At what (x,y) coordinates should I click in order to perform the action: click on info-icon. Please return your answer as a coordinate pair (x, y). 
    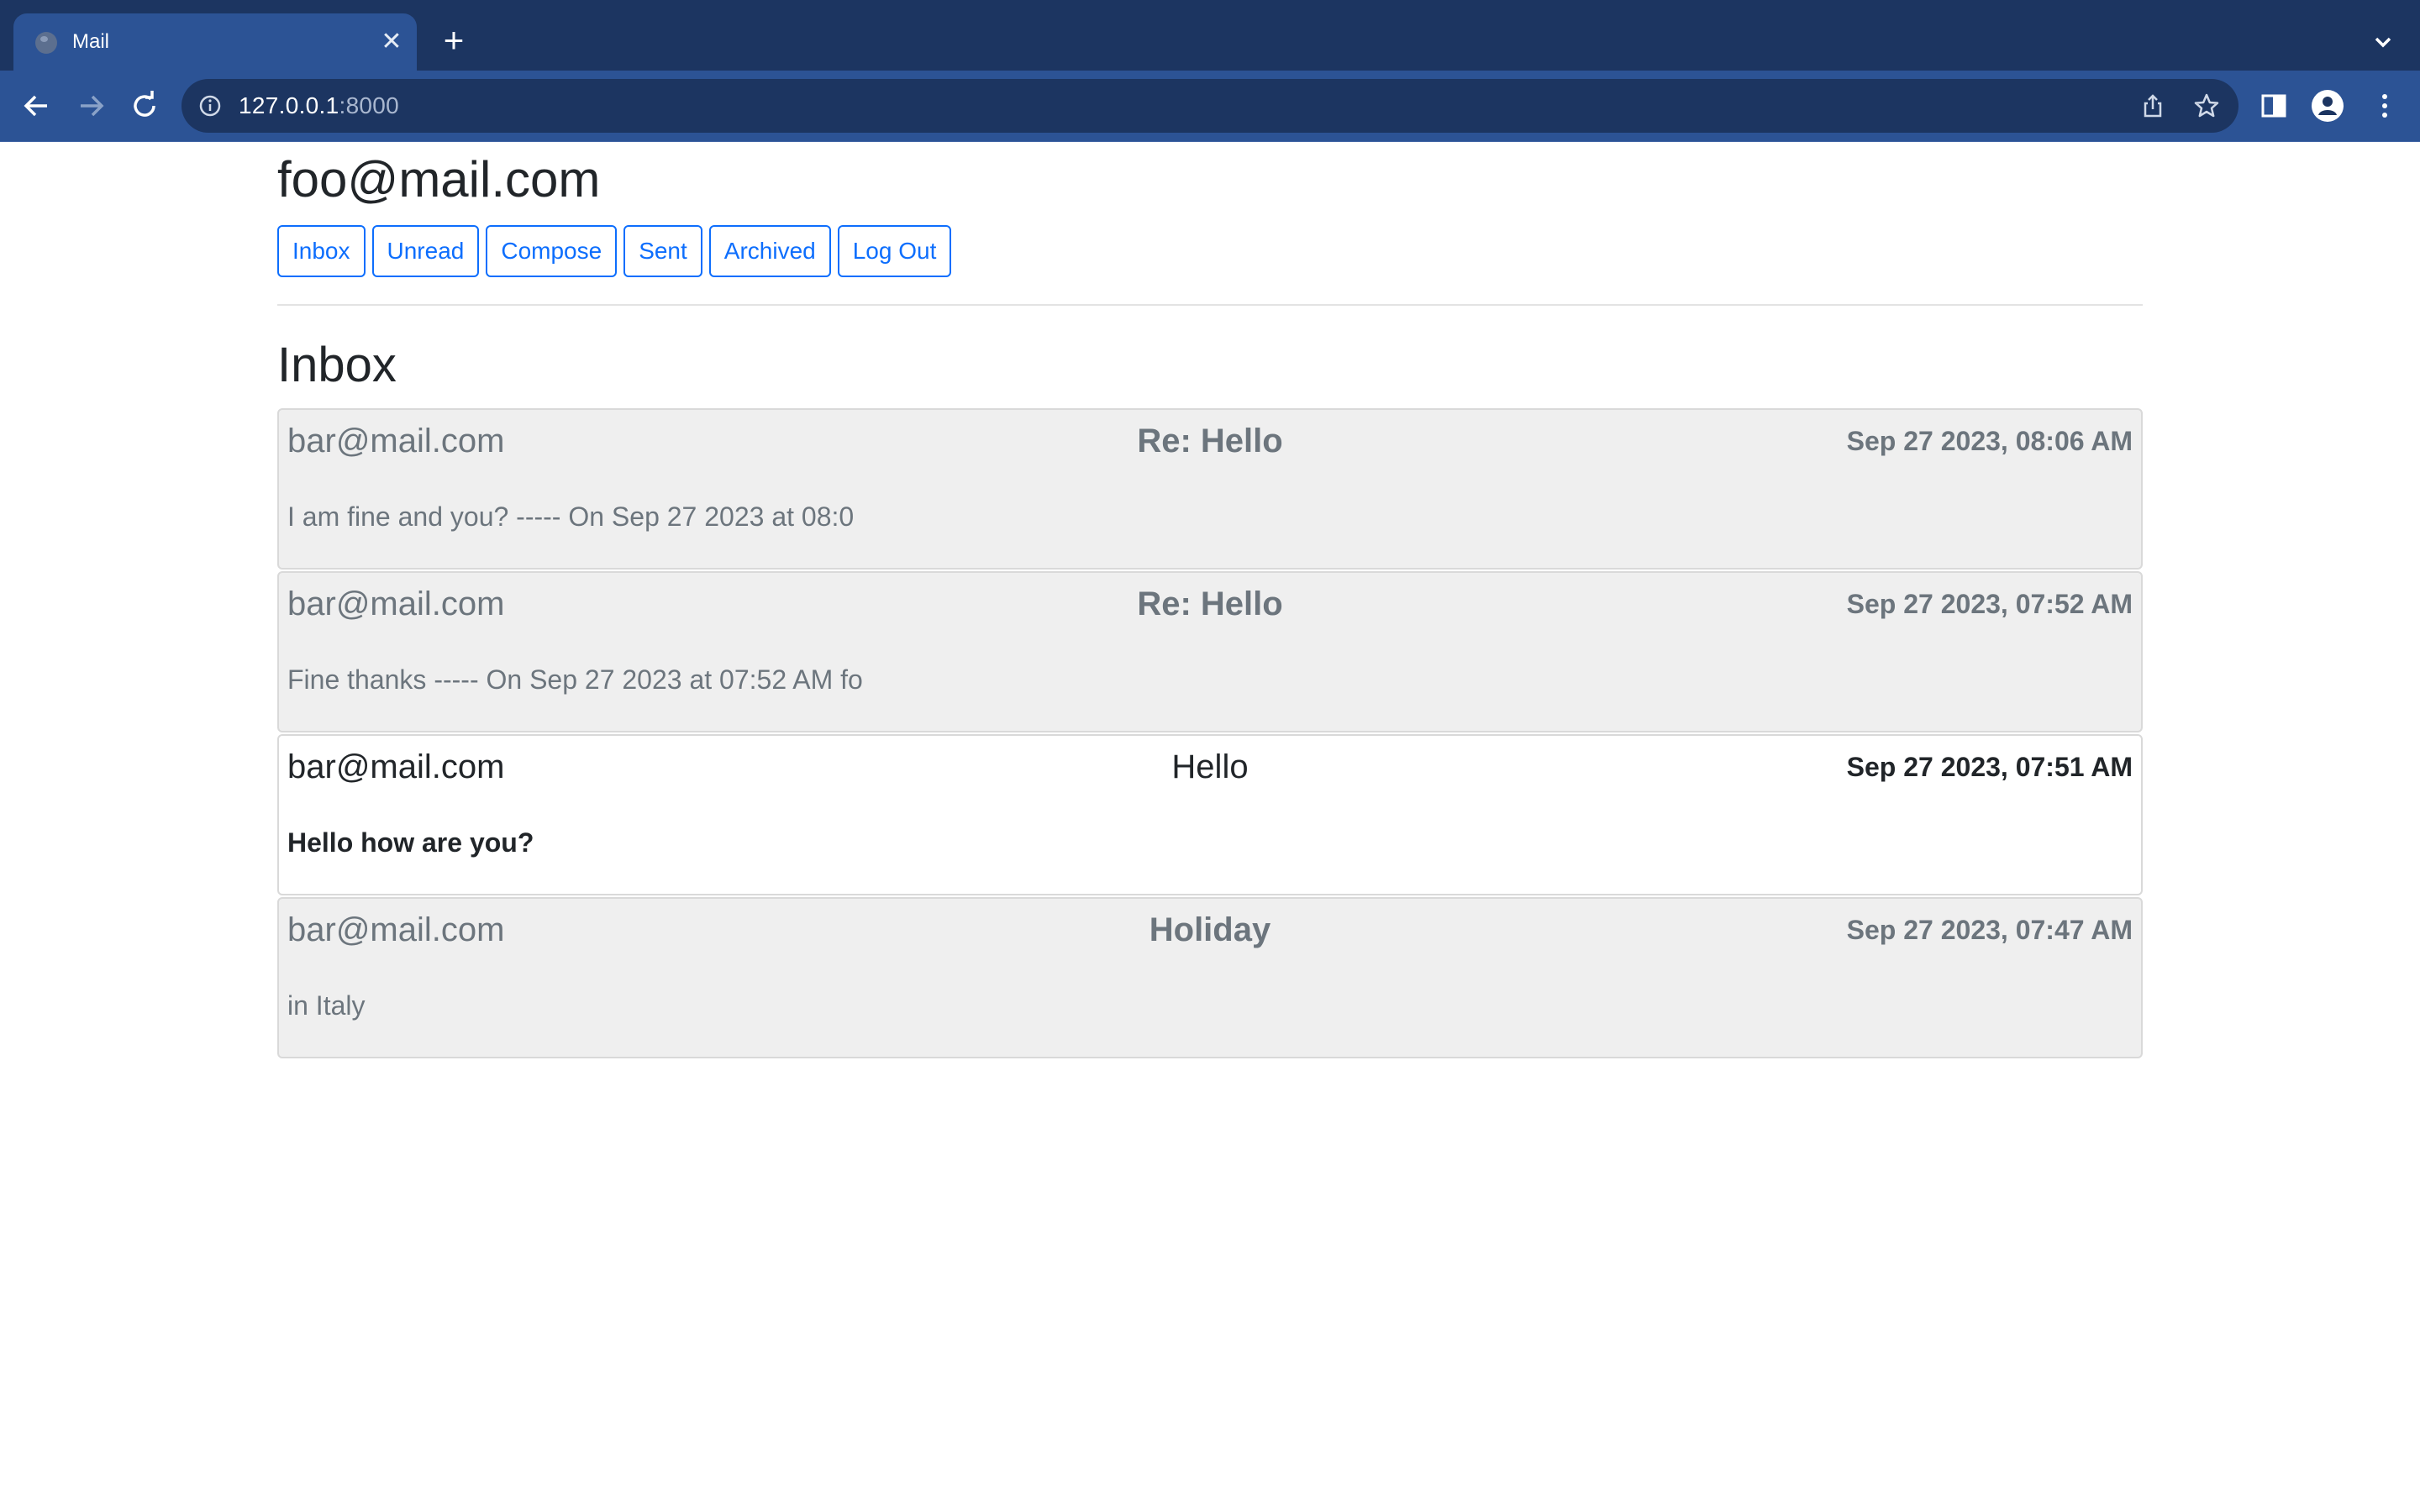
    Looking at the image, I should click on (210, 106).